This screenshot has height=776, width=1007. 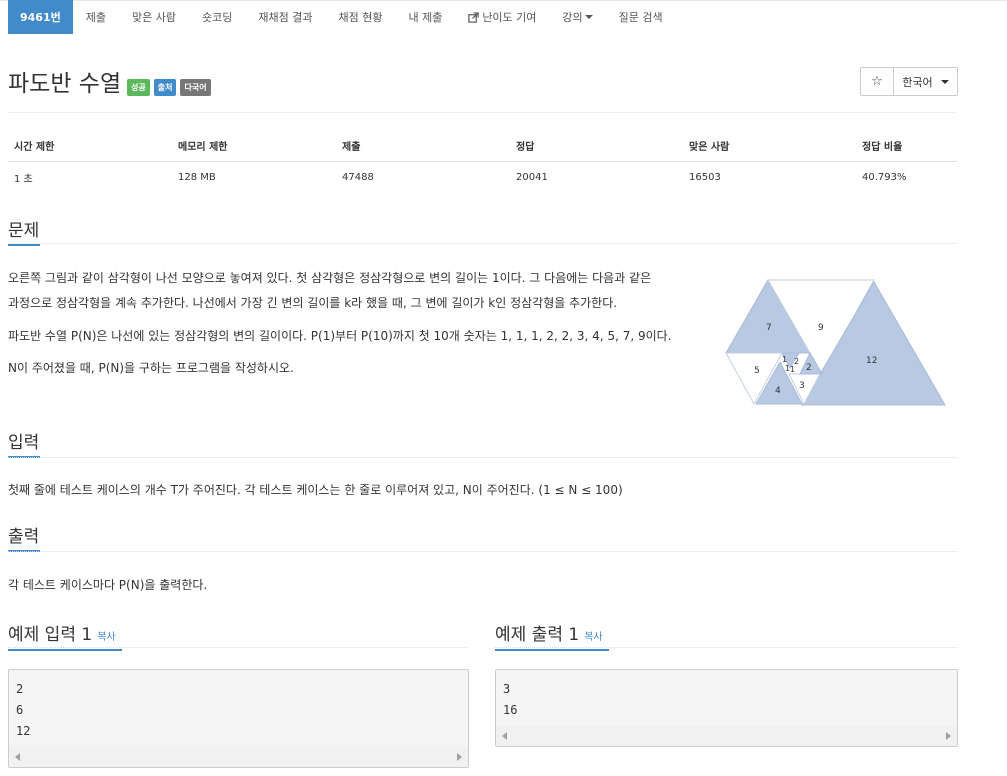 I want to click on tab-label: 질문 검색, so click(x=640, y=17).